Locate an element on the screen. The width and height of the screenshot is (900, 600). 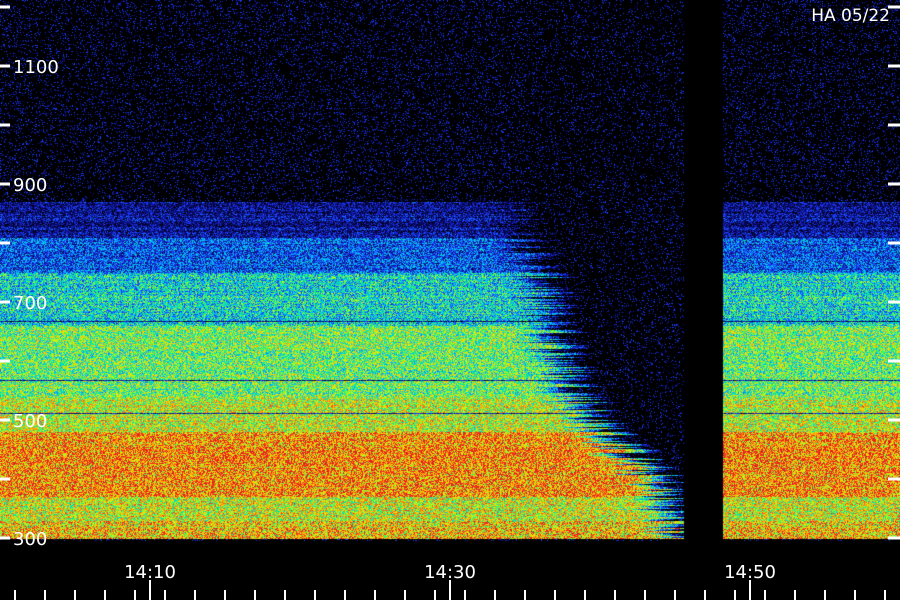
y-tick-label-500: 500 is located at coordinates (30, 421).